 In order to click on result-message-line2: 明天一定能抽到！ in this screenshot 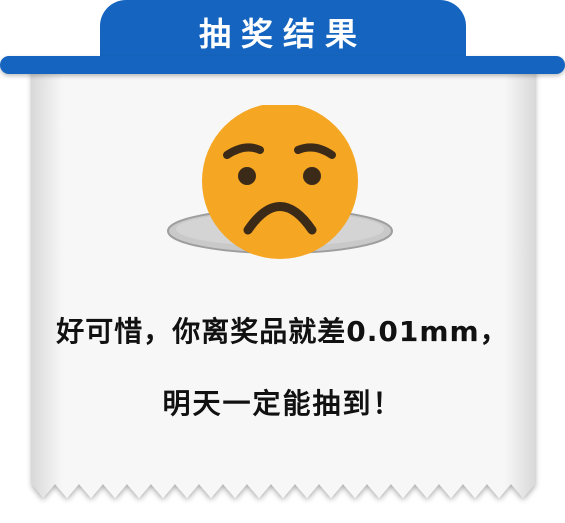, I will do `click(282, 403)`.